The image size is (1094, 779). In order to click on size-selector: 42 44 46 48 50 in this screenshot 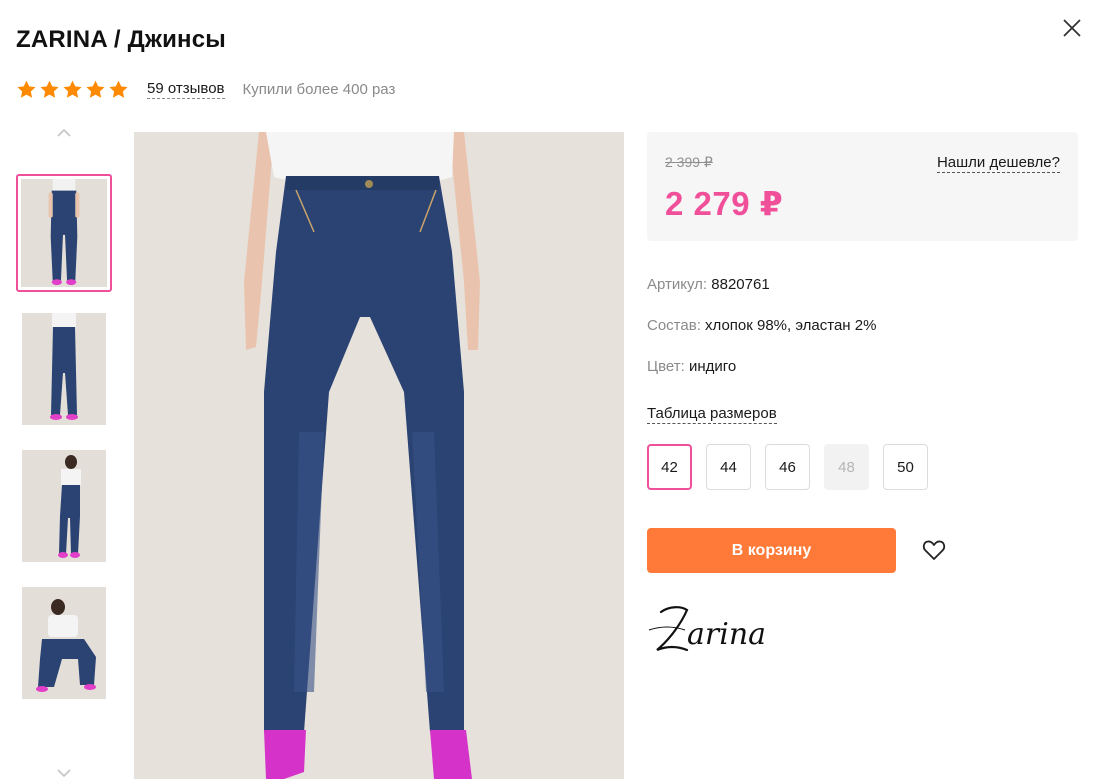, I will do `click(787, 467)`.